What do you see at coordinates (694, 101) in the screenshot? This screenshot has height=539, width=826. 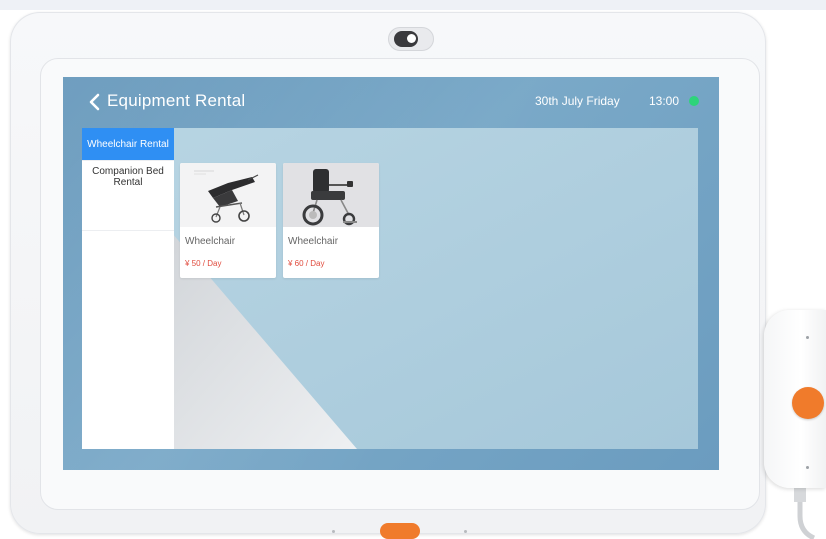 I see `status-online-icon` at bounding box center [694, 101].